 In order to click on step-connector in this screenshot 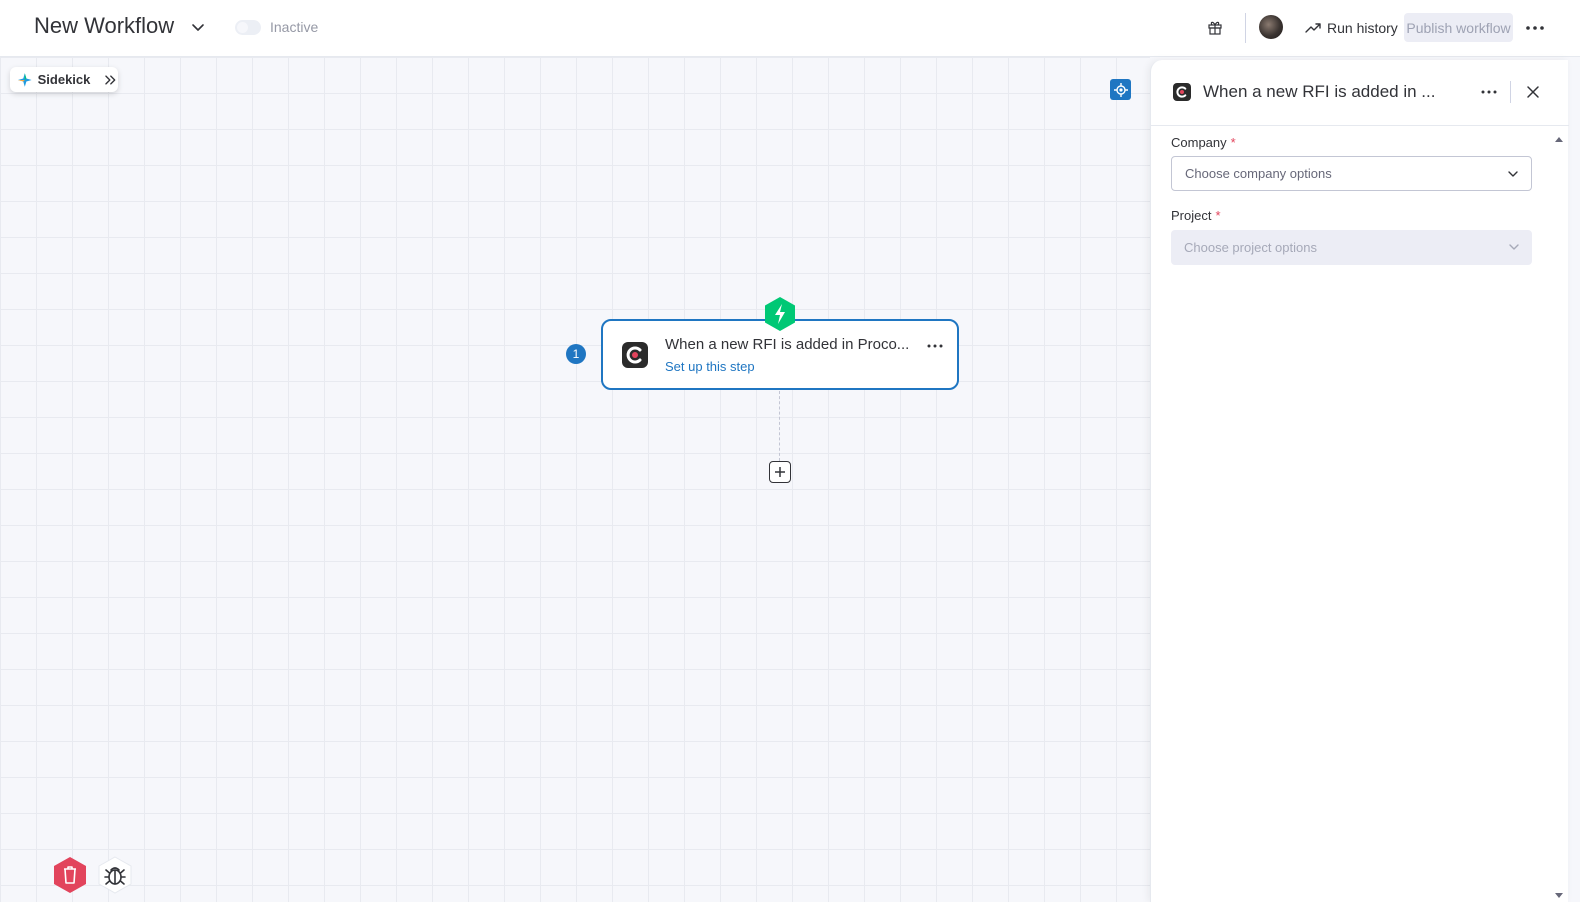, I will do `click(779, 426)`.